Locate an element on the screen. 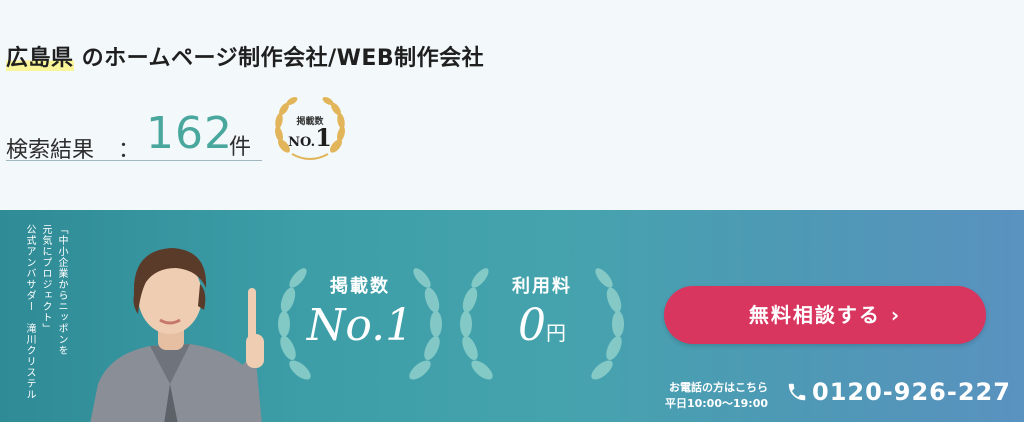  results-unit: 件 is located at coordinates (240, 147).